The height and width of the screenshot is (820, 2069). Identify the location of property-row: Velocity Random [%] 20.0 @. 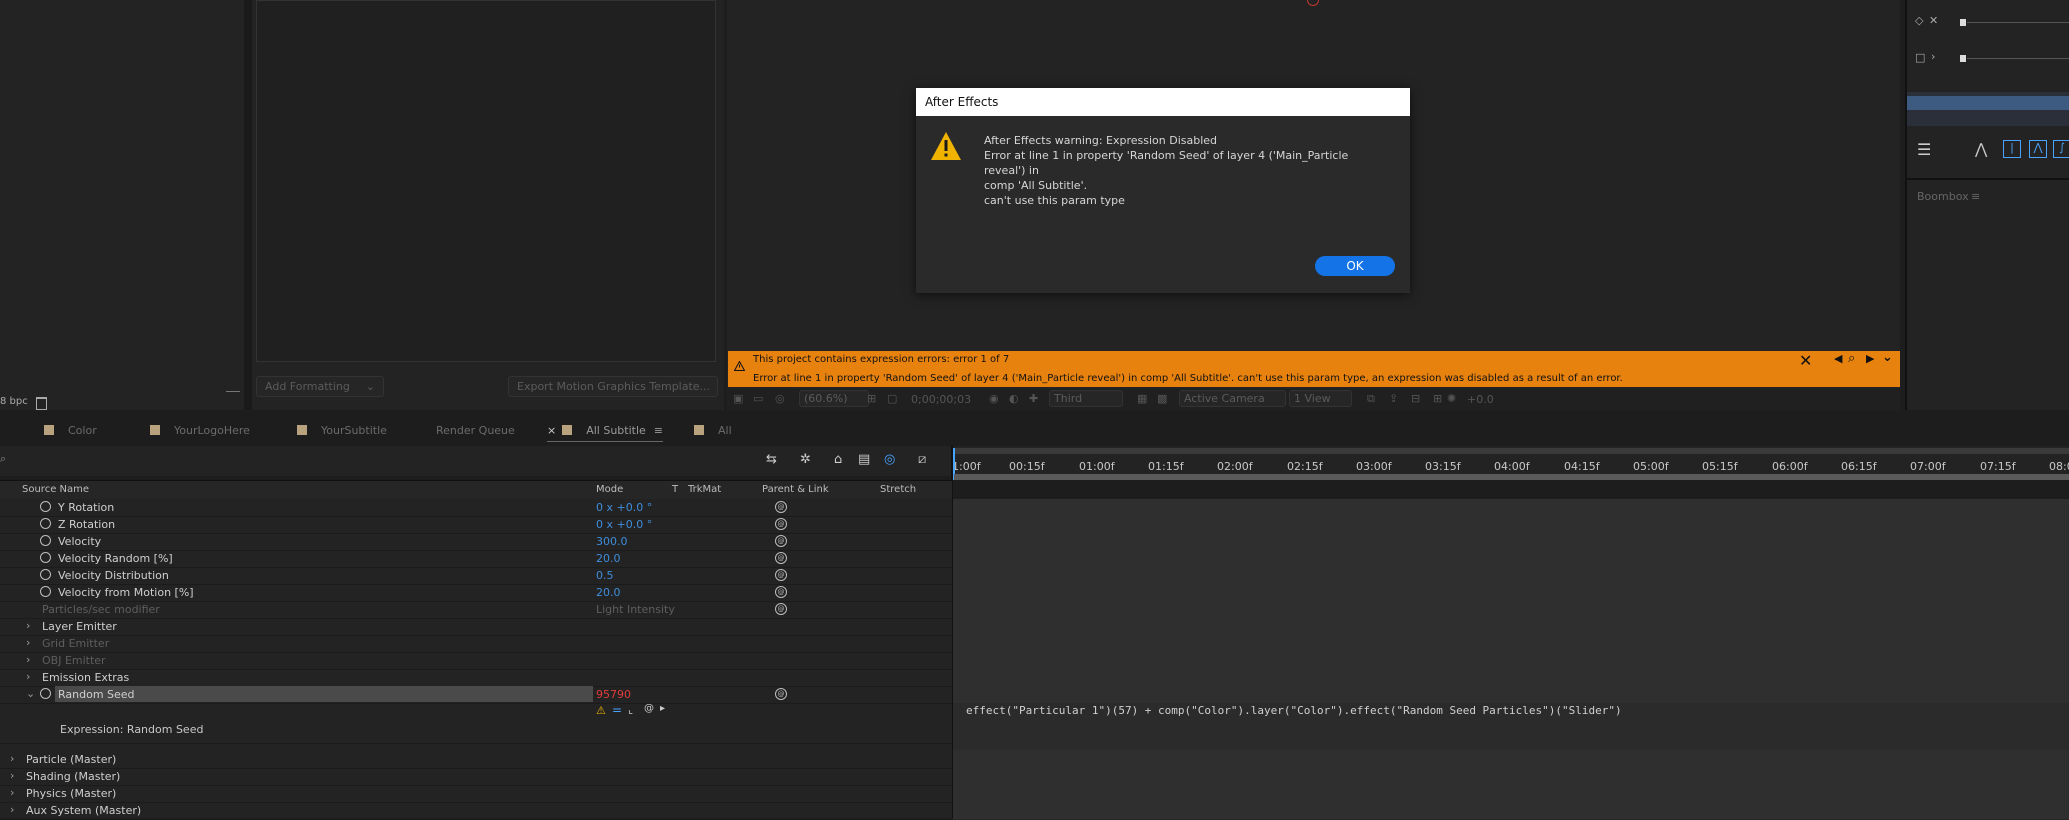
(476, 559).